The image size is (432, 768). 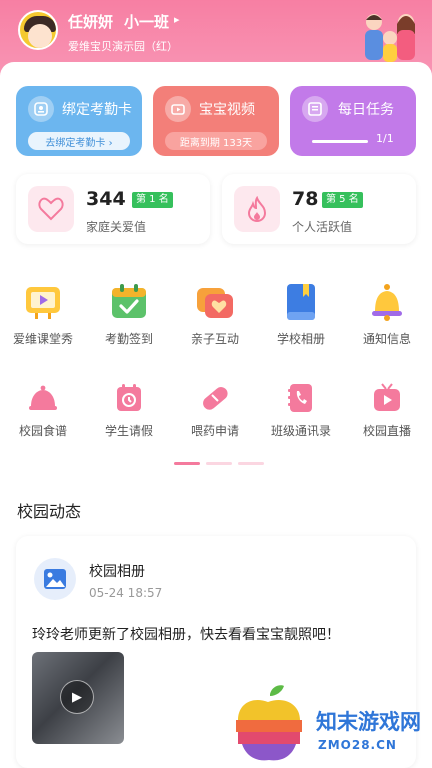 I want to click on rank-badge: 第 5 名, so click(x=342, y=200).